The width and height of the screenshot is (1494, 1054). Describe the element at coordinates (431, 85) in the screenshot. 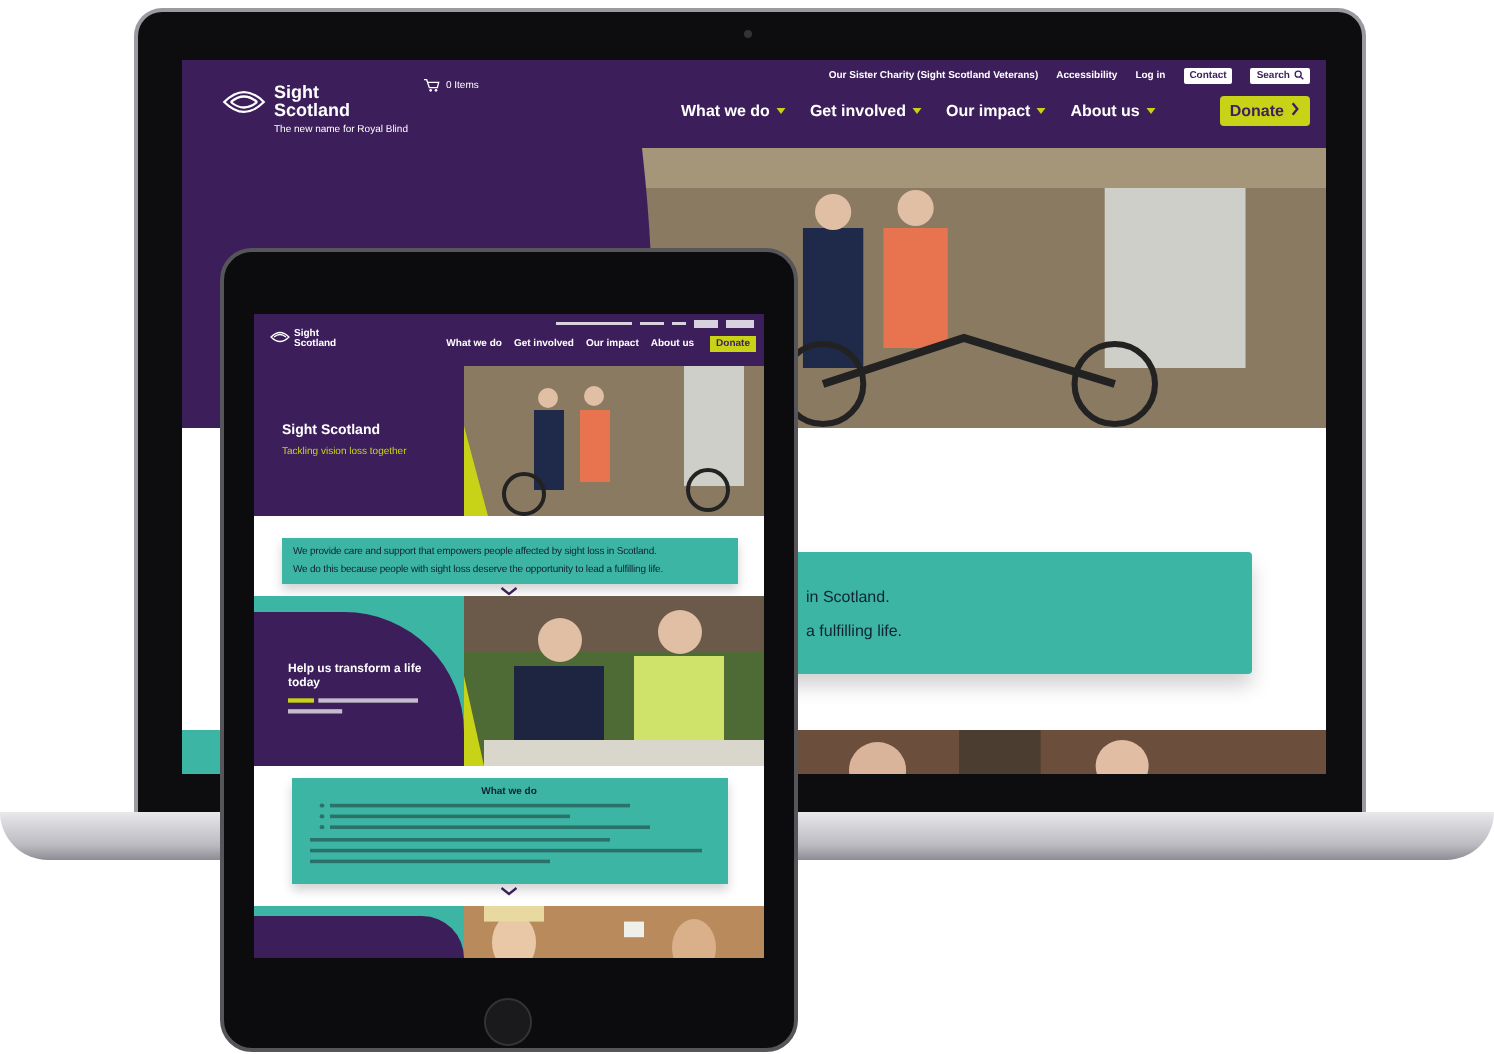

I see `cart-icon` at that location.